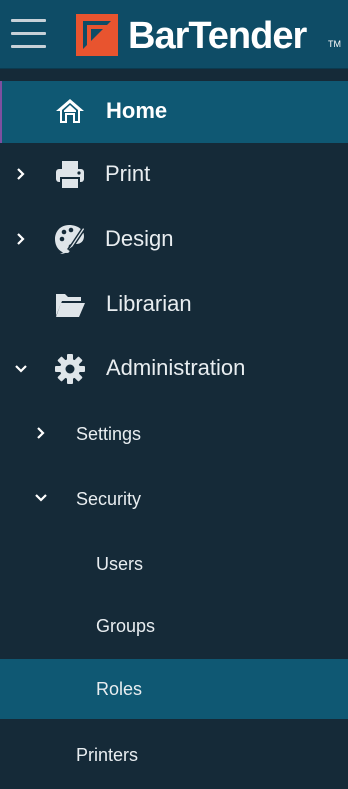 Image resolution: width=348 pixels, height=789 pixels. I want to click on nav-item-security-label: Security, so click(109, 499).